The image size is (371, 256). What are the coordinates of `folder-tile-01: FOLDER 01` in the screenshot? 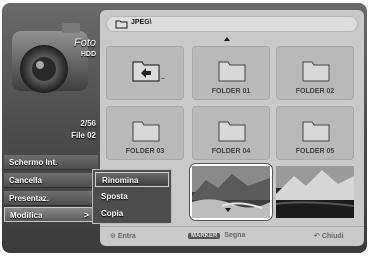 It's located at (231, 73).